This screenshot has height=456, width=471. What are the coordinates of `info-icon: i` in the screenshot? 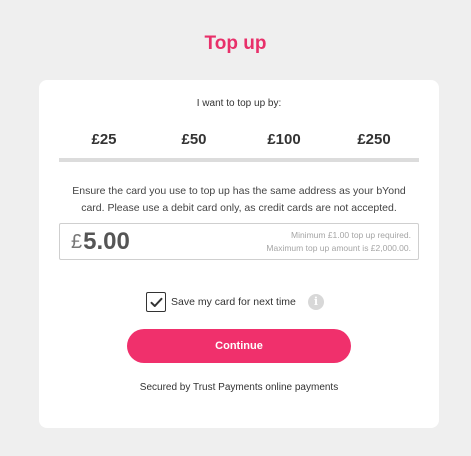 It's located at (316, 302).